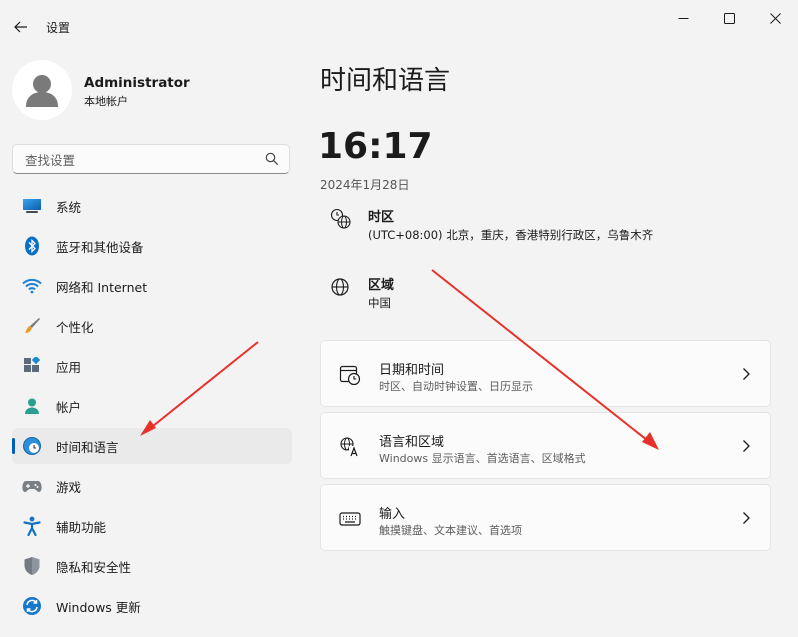 The width and height of the screenshot is (798, 637). What do you see at coordinates (102, 287) in the screenshot?
I see `sidebar-item-label: 网络和 Internet` at bounding box center [102, 287].